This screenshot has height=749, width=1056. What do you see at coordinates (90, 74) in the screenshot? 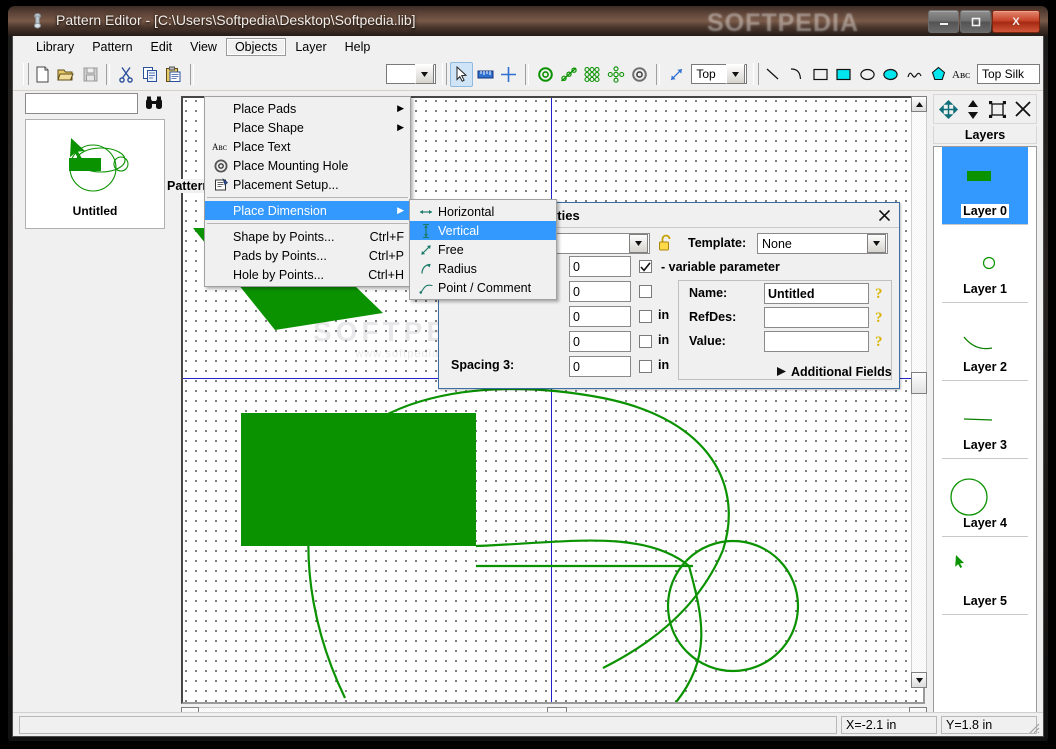
I see `save-file-button` at bounding box center [90, 74].